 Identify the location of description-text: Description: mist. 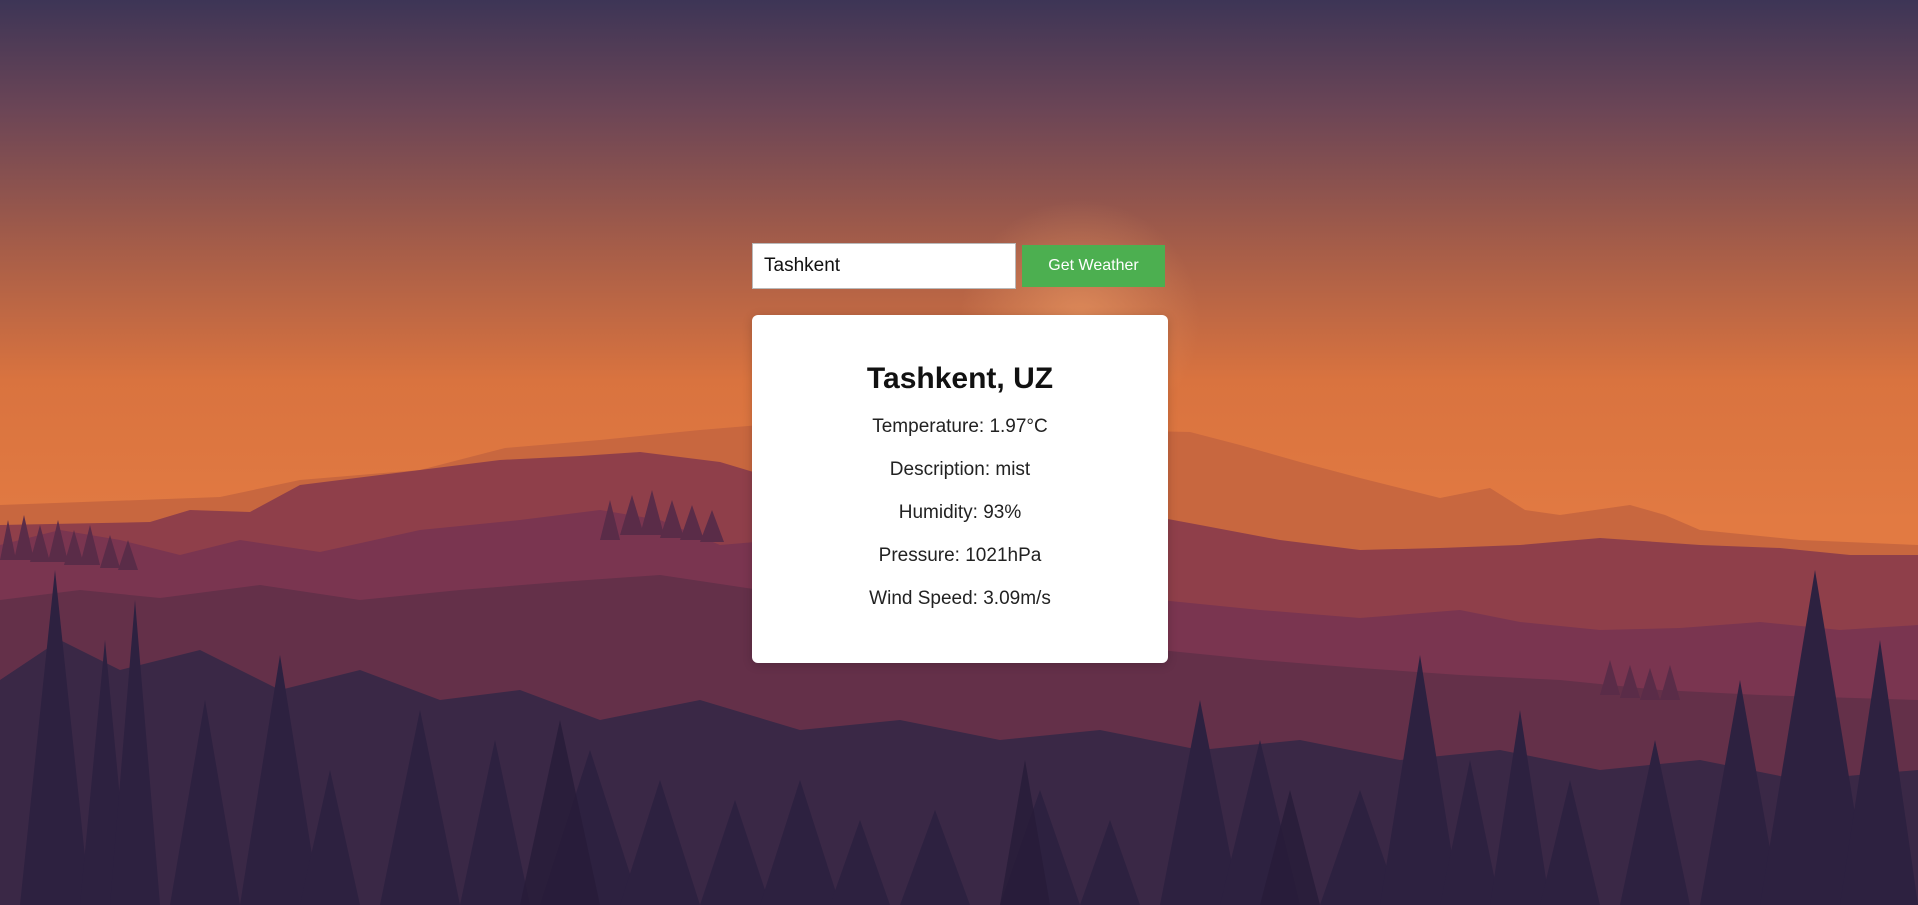
(960, 469).